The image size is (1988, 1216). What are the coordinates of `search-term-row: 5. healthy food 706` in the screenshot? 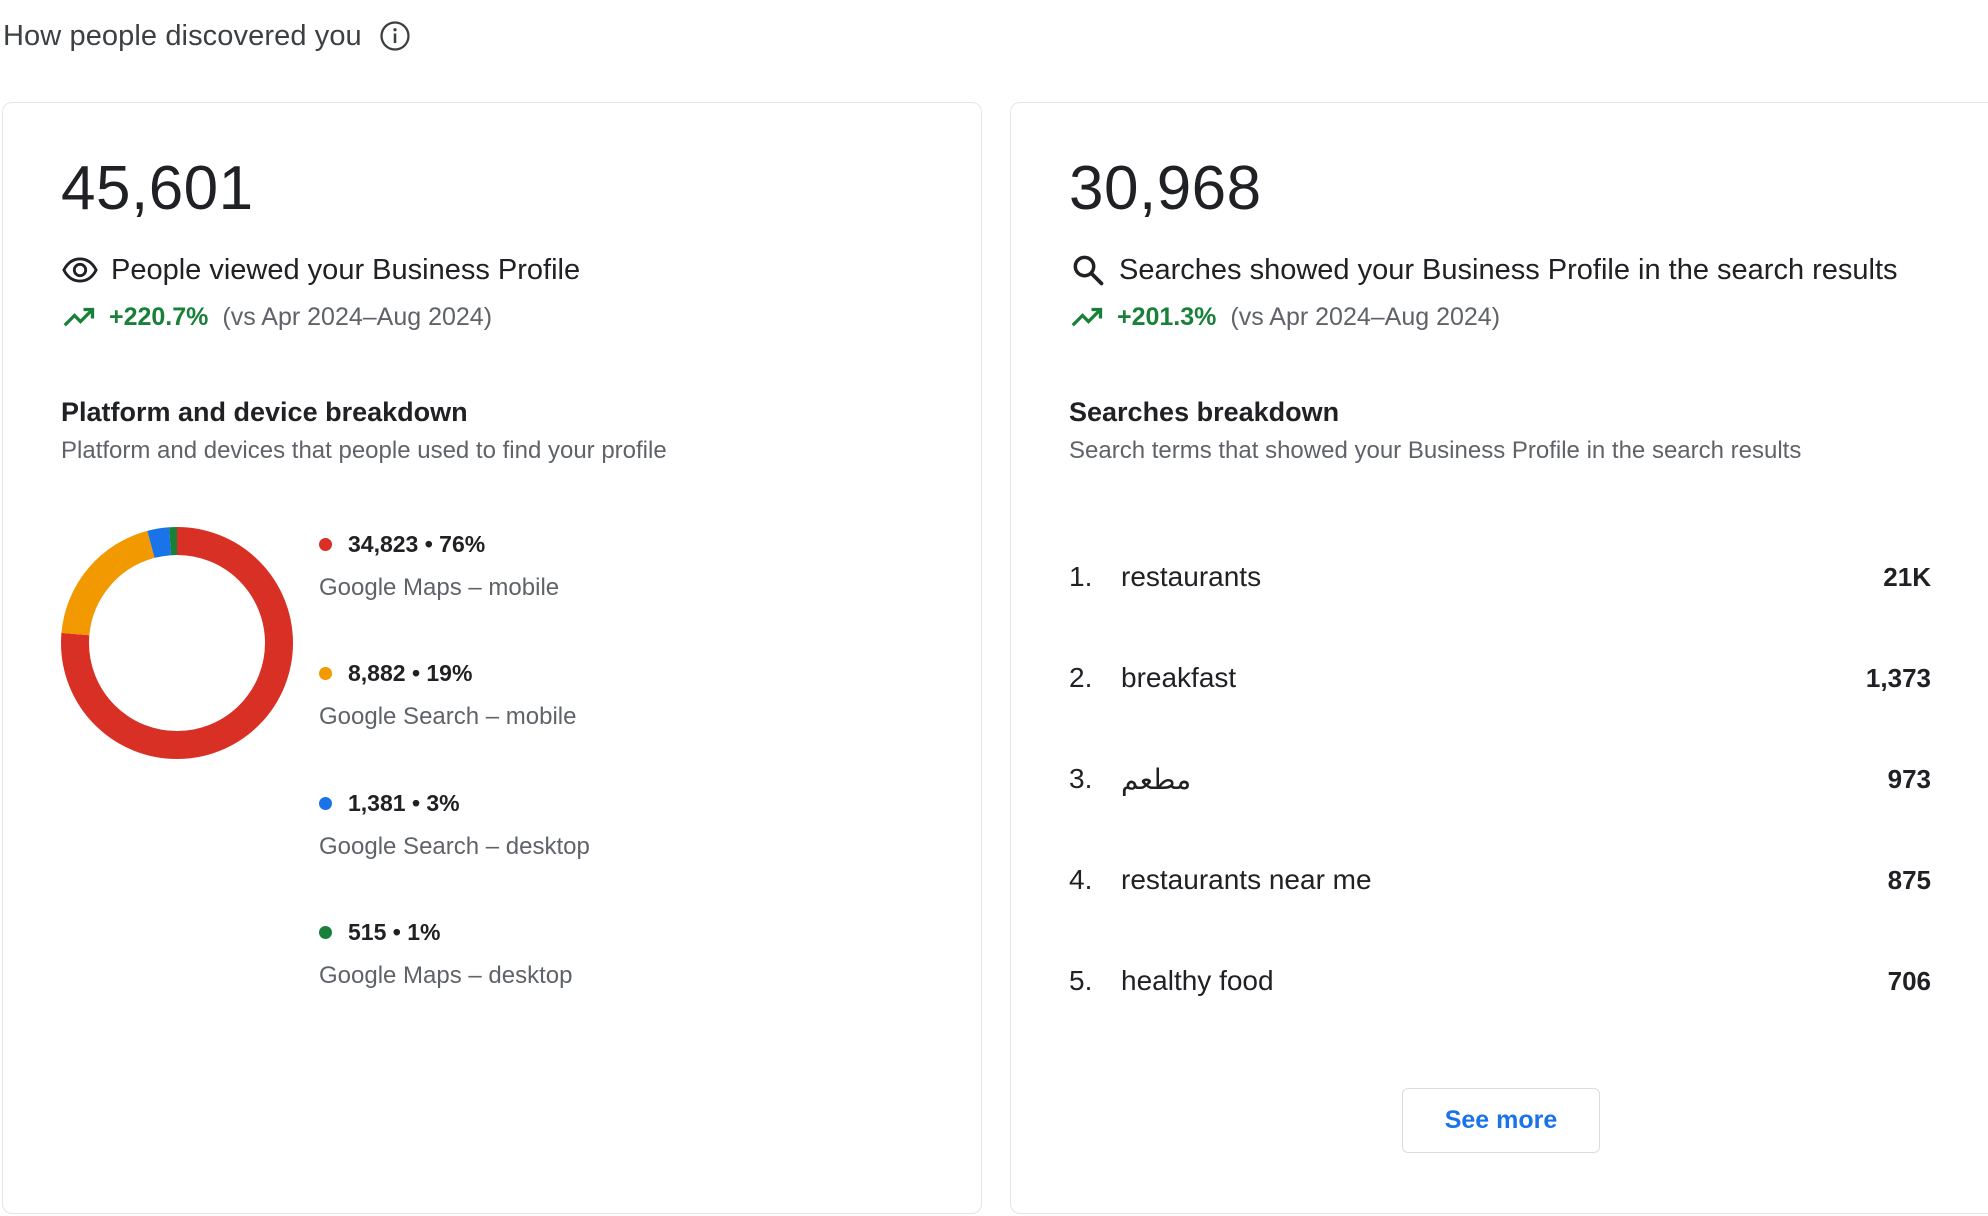 It's located at (1500, 981).